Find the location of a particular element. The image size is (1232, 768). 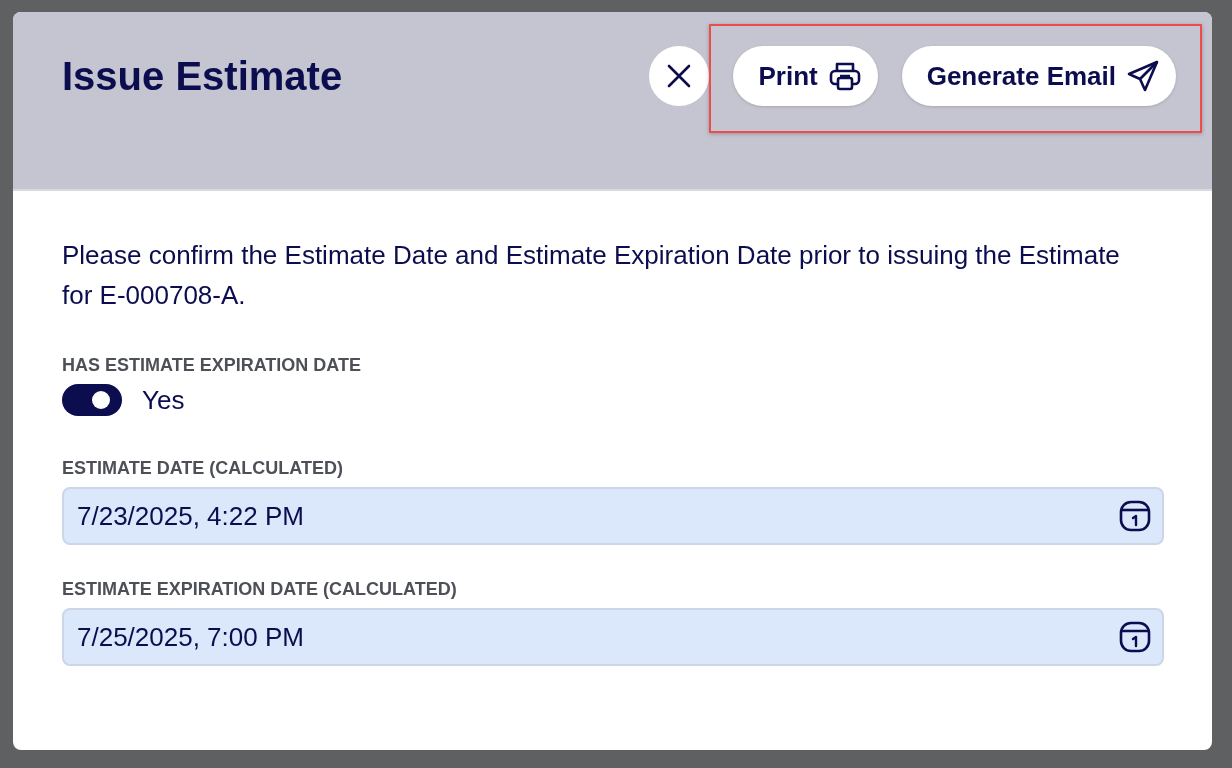

field-label: ESTIMATE EXPIRATION DATE (CALCULATED) is located at coordinates (260, 589).